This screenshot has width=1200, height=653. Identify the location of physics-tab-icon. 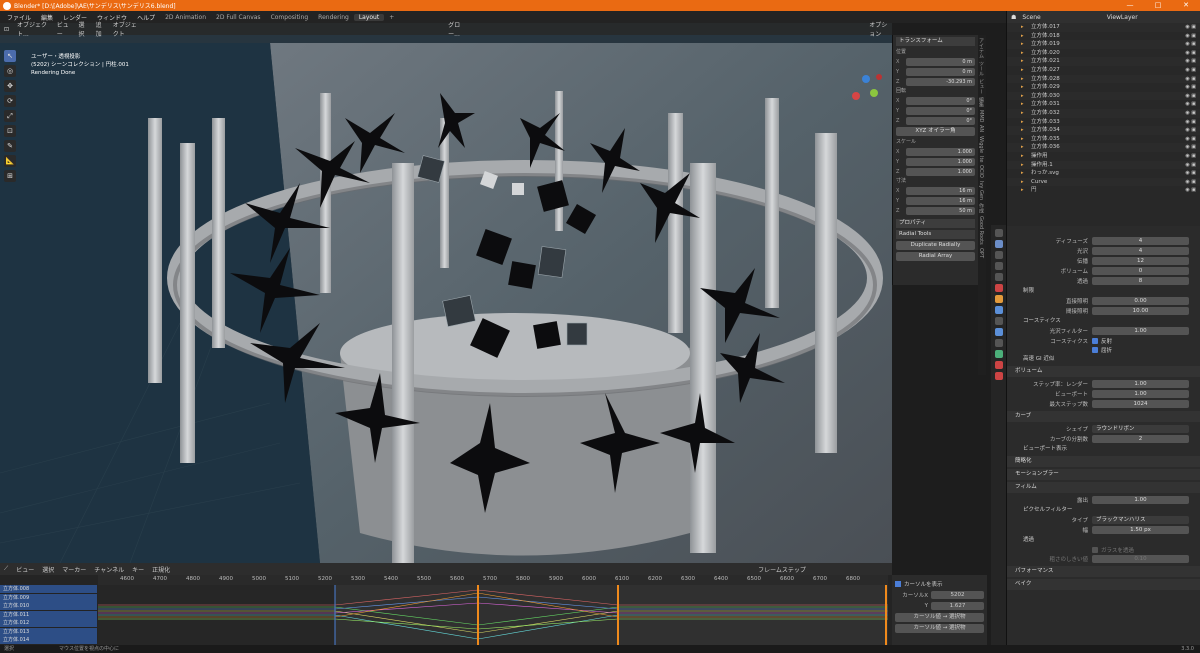
(998, 332).